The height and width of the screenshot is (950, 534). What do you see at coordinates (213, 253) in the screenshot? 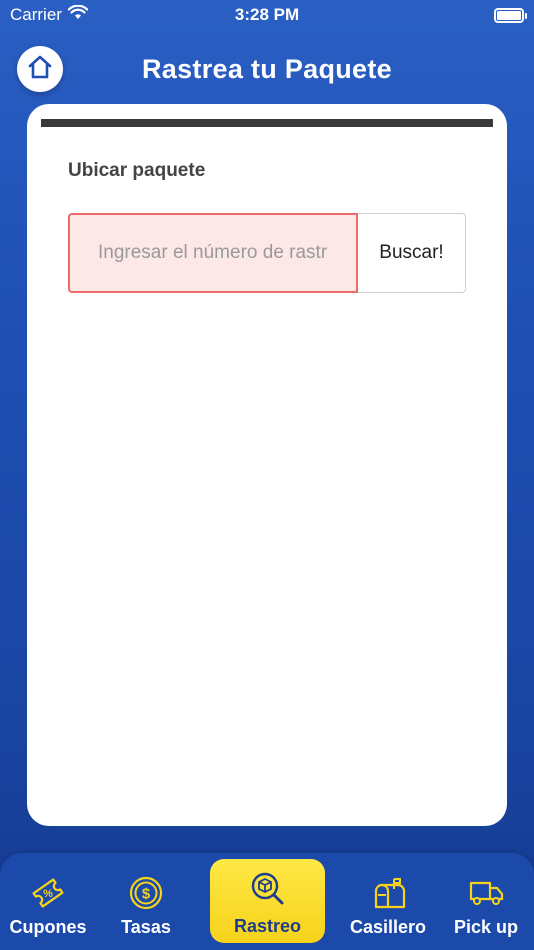
I see `tracking-number-input` at bounding box center [213, 253].